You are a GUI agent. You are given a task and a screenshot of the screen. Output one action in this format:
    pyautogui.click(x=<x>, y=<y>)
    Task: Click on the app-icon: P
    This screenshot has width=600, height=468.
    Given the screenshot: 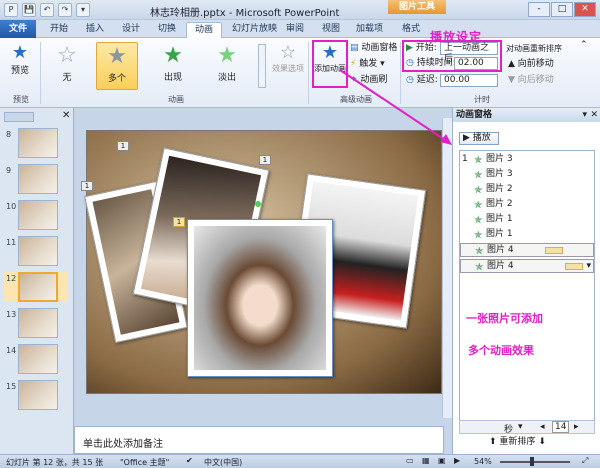 What is the action you would take?
    pyautogui.click(x=11, y=10)
    